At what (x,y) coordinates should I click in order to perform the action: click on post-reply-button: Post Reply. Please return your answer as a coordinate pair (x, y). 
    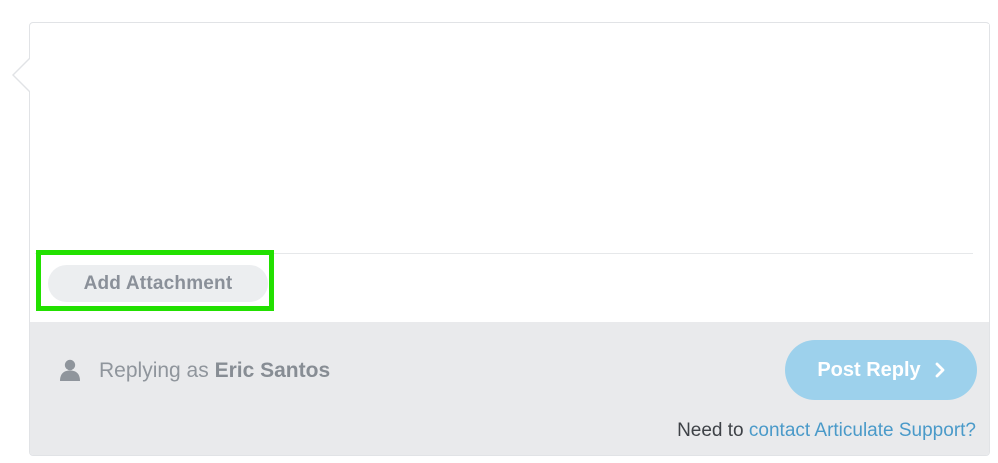
    Looking at the image, I should click on (881, 370).